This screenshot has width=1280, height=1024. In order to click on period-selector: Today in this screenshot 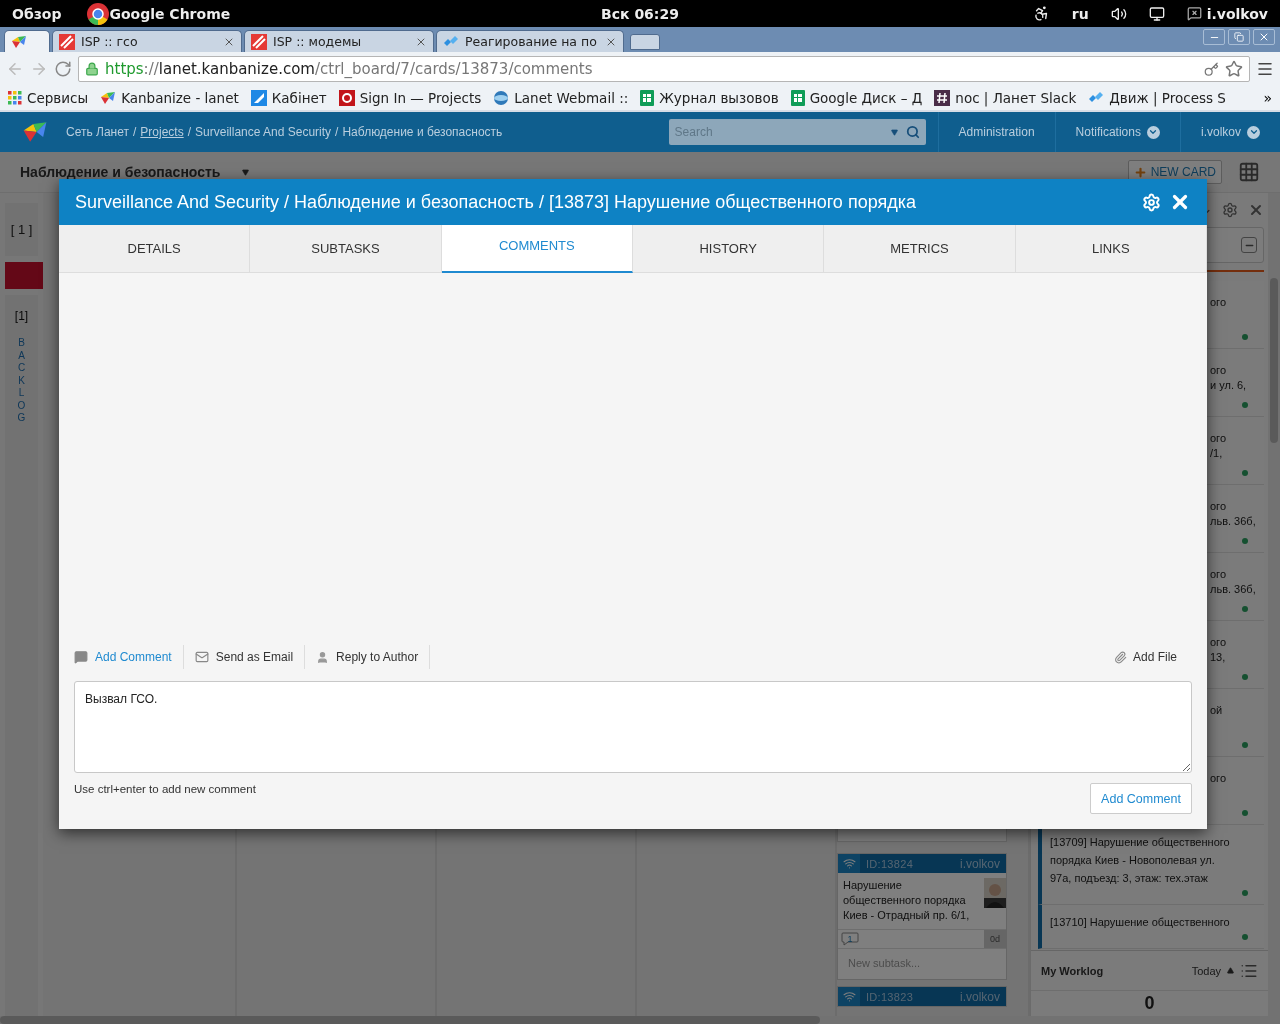, I will do `click(1206, 970)`.